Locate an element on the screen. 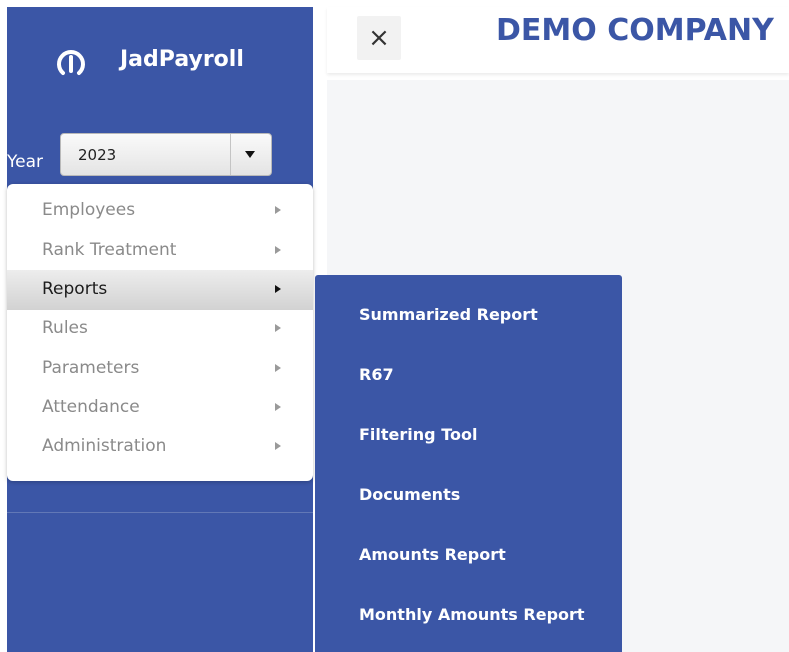 This screenshot has width=789, height=652. submenu-item-r67: R67 is located at coordinates (376, 374).